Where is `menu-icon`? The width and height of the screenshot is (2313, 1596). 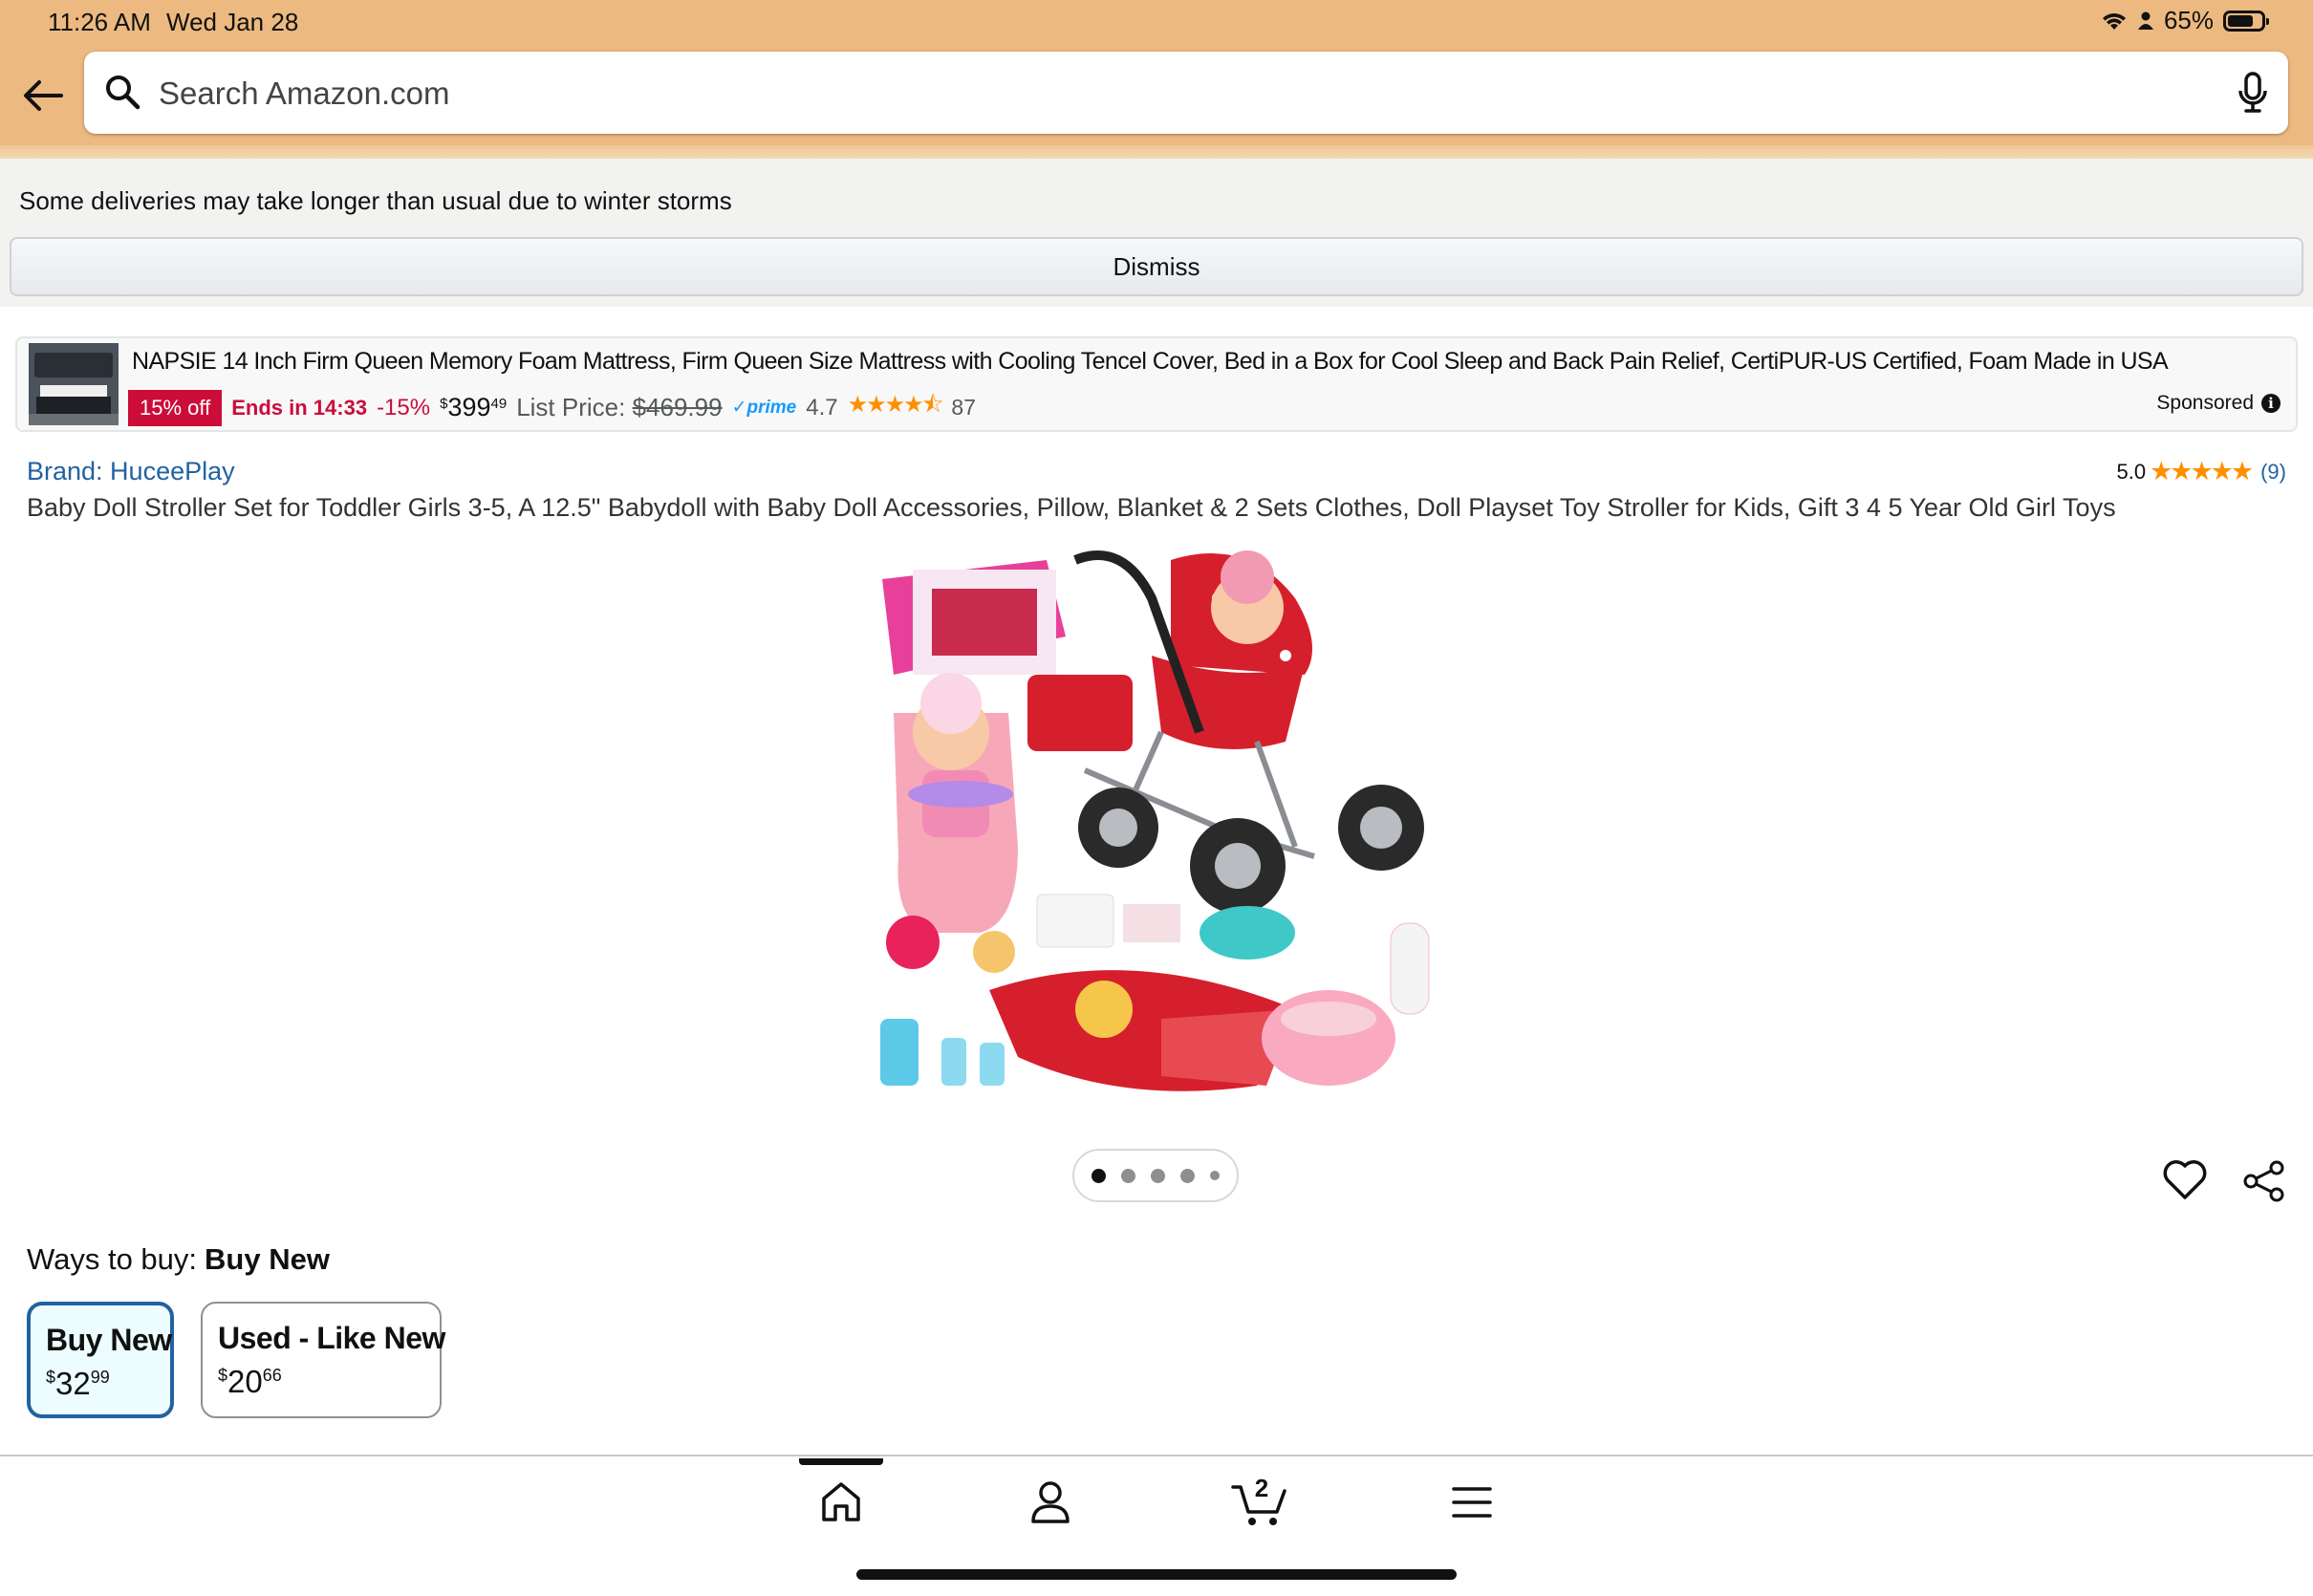
menu-icon is located at coordinates (1472, 1503).